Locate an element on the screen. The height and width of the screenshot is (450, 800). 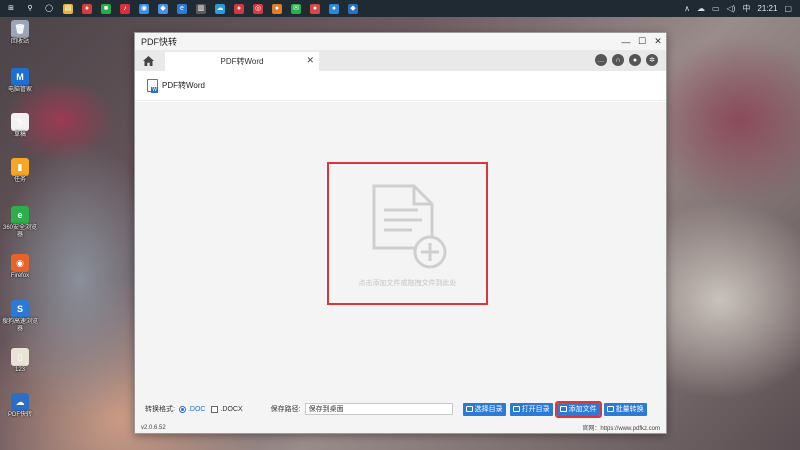
header-tools: … ∩ ● ✲ is located at coordinates (626, 60).